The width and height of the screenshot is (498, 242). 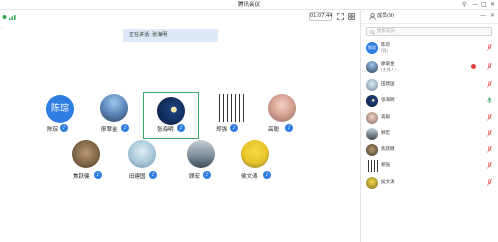 What do you see at coordinates (492, 15) in the screenshot?
I see `panel-close-icon: ✕` at bounding box center [492, 15].